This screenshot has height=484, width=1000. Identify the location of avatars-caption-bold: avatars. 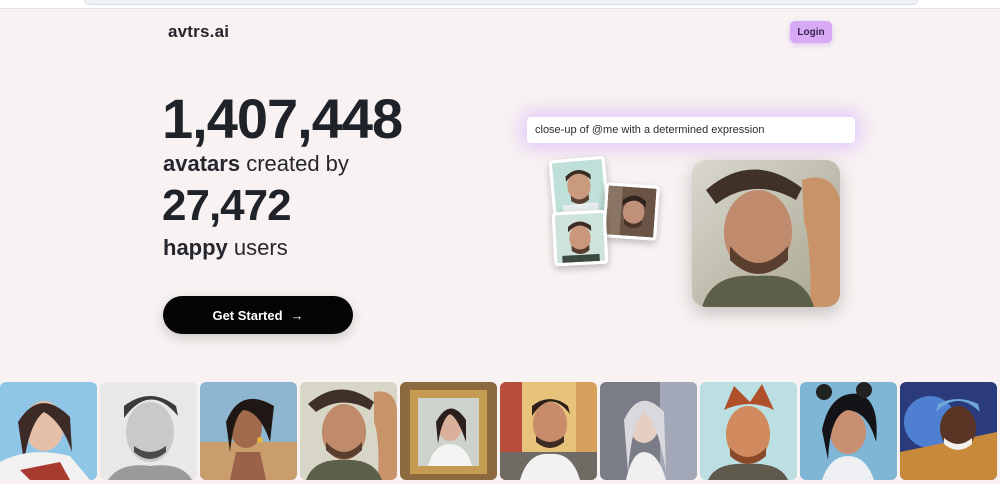
(202, 163).